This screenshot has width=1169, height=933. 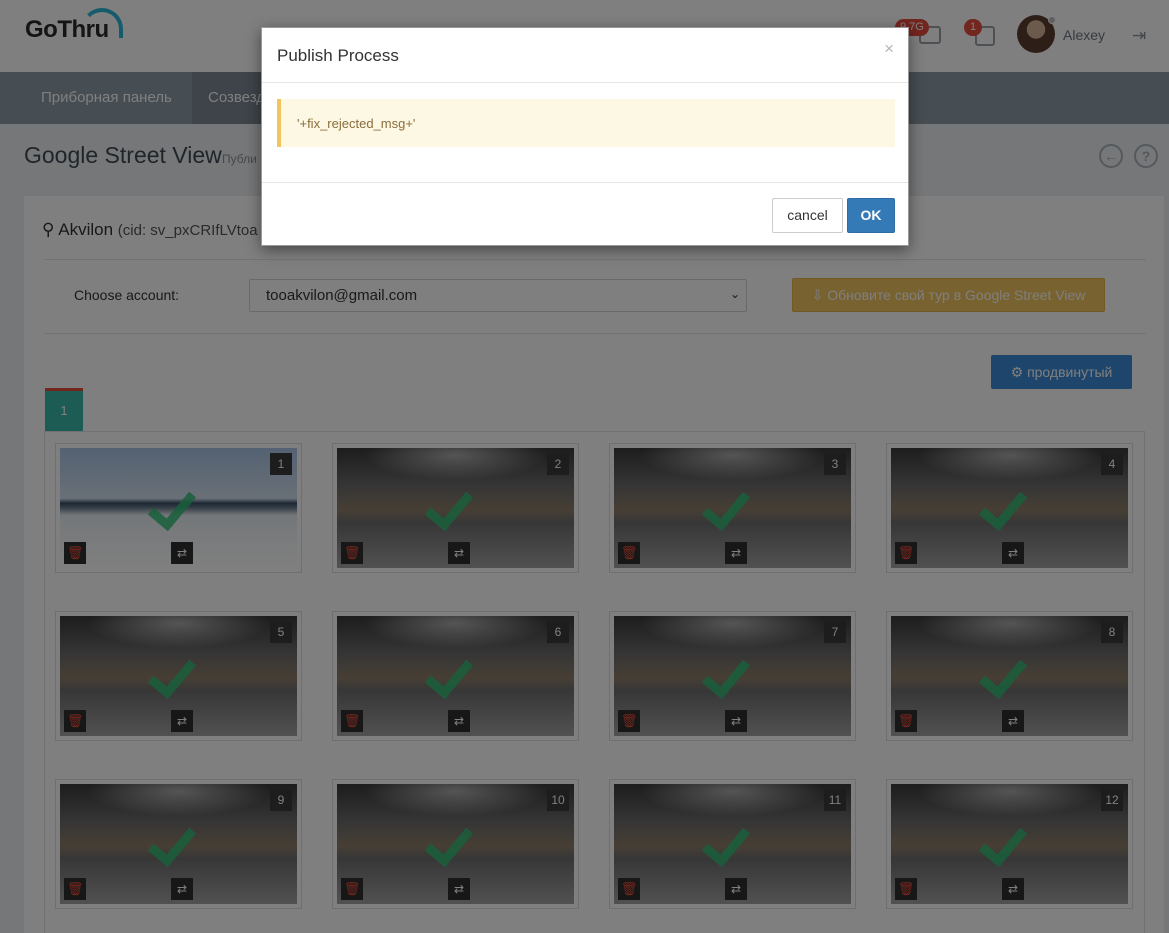 What do you see at coordinates (889, 49) in the screenshot?
I see `close-icon: ×` at bounding box center [889, 49].